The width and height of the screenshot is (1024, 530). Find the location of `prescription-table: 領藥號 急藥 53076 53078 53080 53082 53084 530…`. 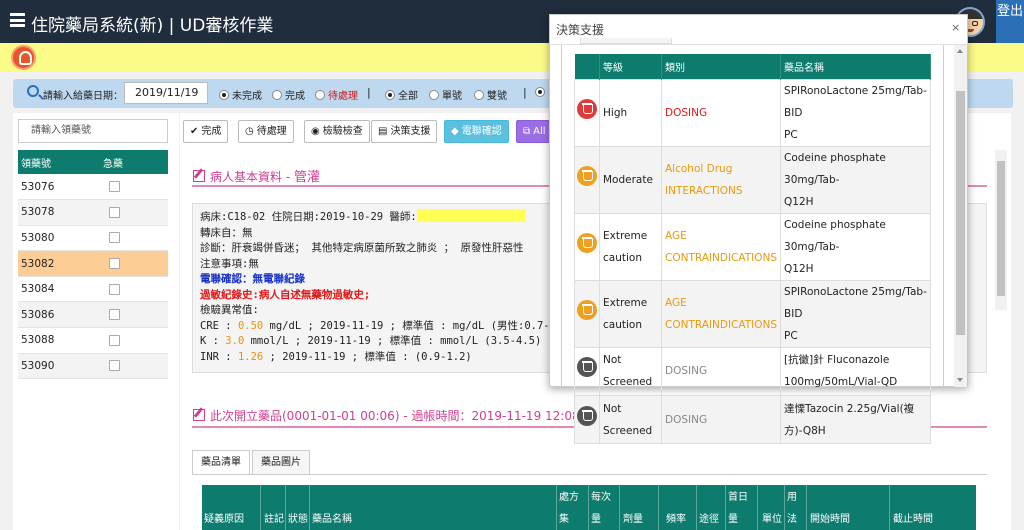

prescription-table: 領藥號 急藥 53076 53078 53080 53082 53084 530… is located at coordinates (93, 265).